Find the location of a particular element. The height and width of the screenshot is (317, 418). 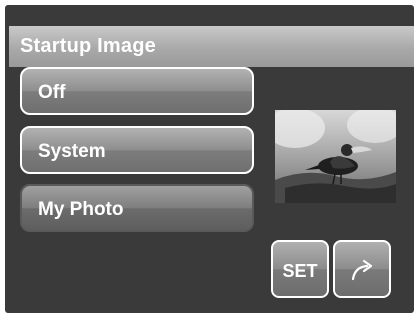

return-button is located at coordinates (362, 269).